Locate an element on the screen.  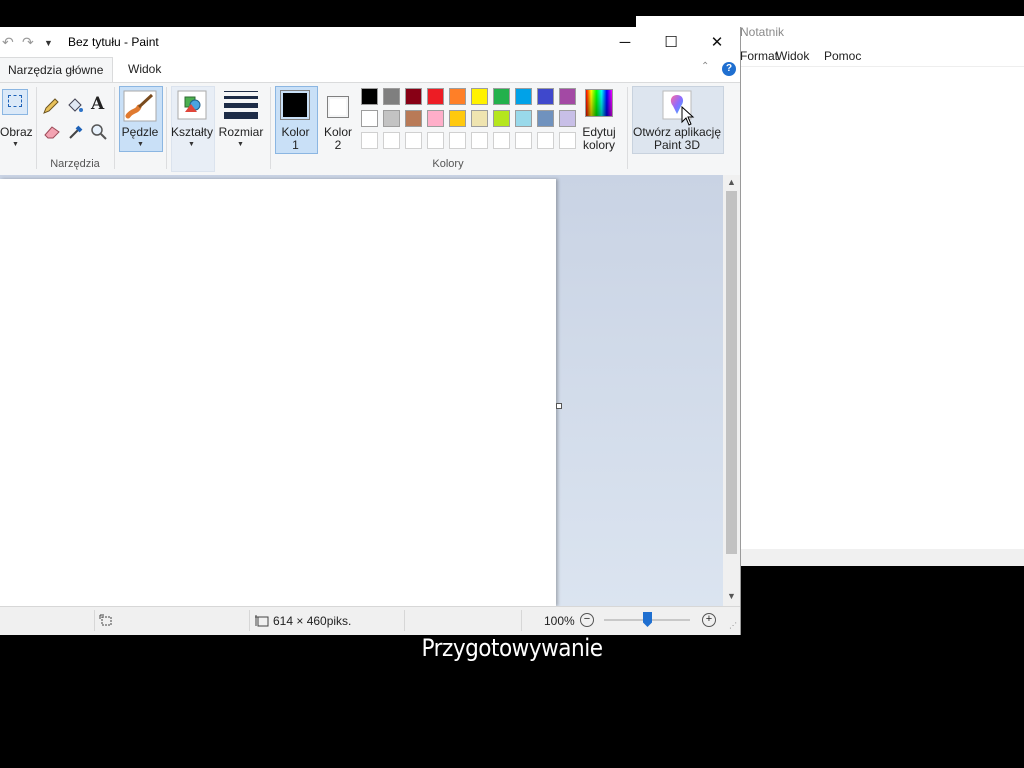
minimize-button: ─ is located at coordinates (625, 42).